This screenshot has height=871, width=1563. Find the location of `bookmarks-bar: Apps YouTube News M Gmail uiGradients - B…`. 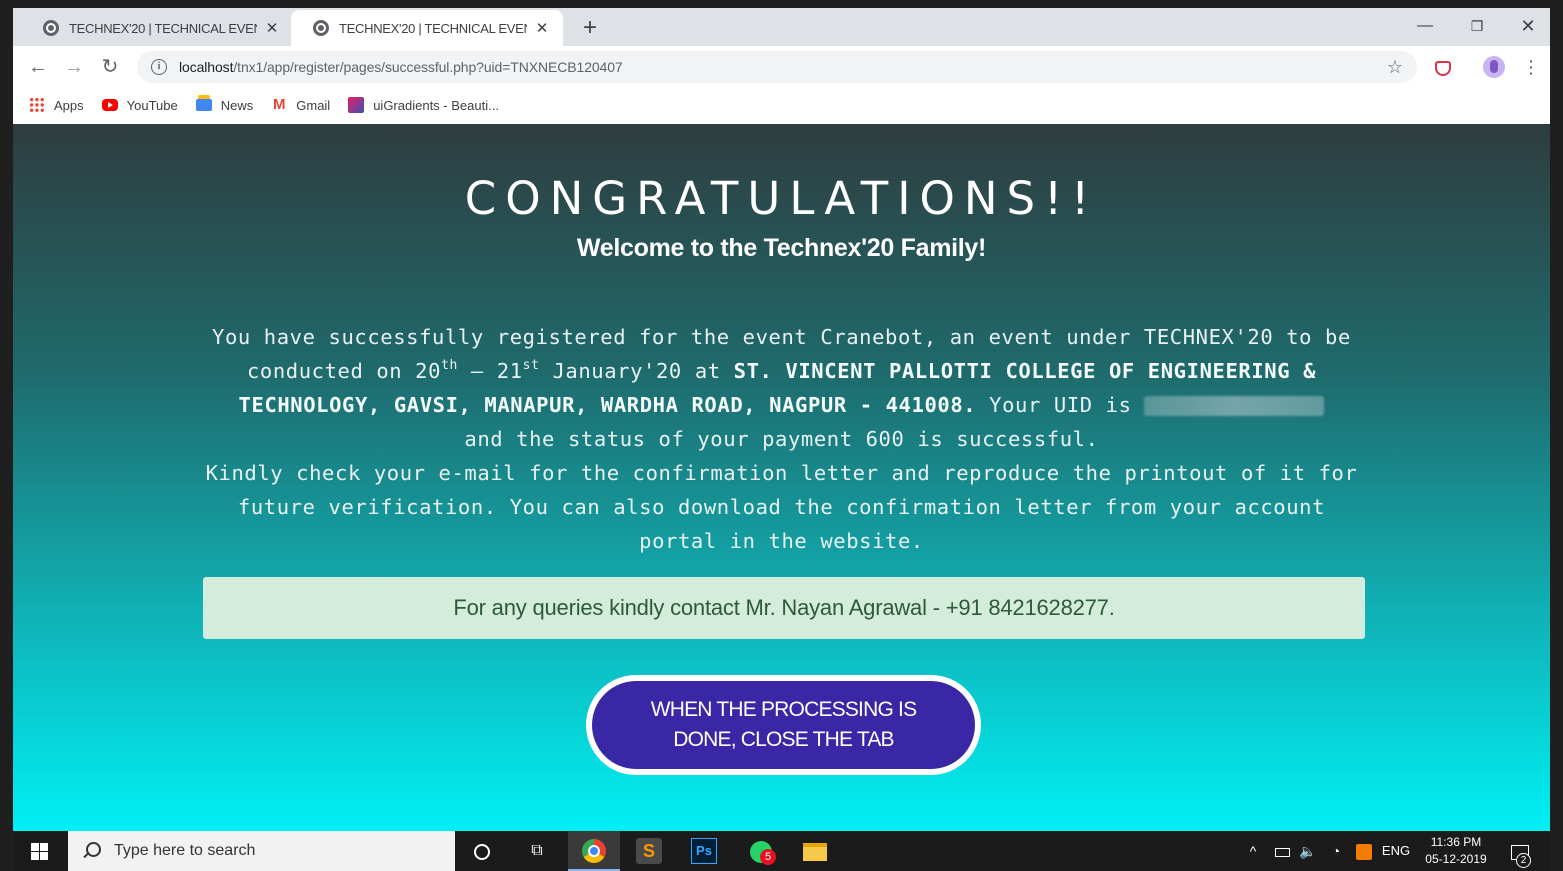

bookmarks-bar: Apps YouTube News M Gmail uiGradients - B… is located at coordinates (781, 105).